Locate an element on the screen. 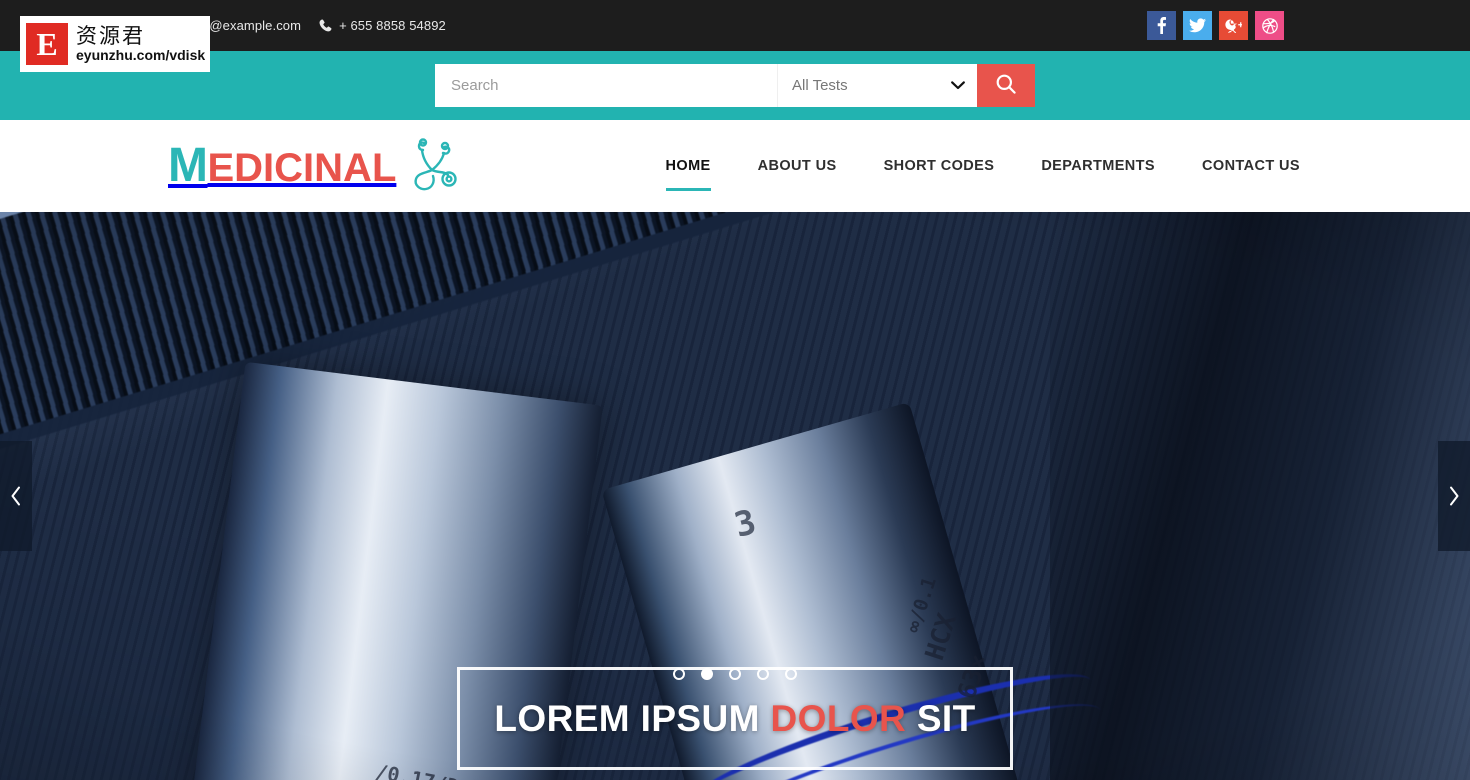 The height and width of the screenshot is (780, 1470). contact-phone: + 655 8858 54892 is located at coordinates (382, 25).